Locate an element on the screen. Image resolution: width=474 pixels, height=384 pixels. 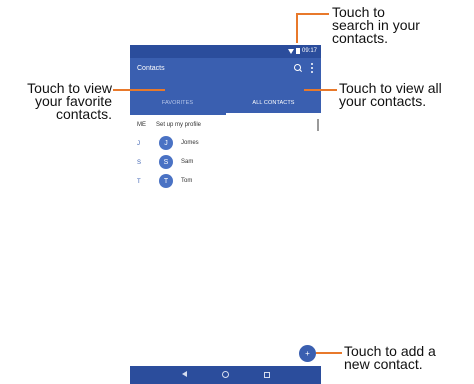
callout-add-contact: Touch to add a new contact. is located at coordinates (390, 358).